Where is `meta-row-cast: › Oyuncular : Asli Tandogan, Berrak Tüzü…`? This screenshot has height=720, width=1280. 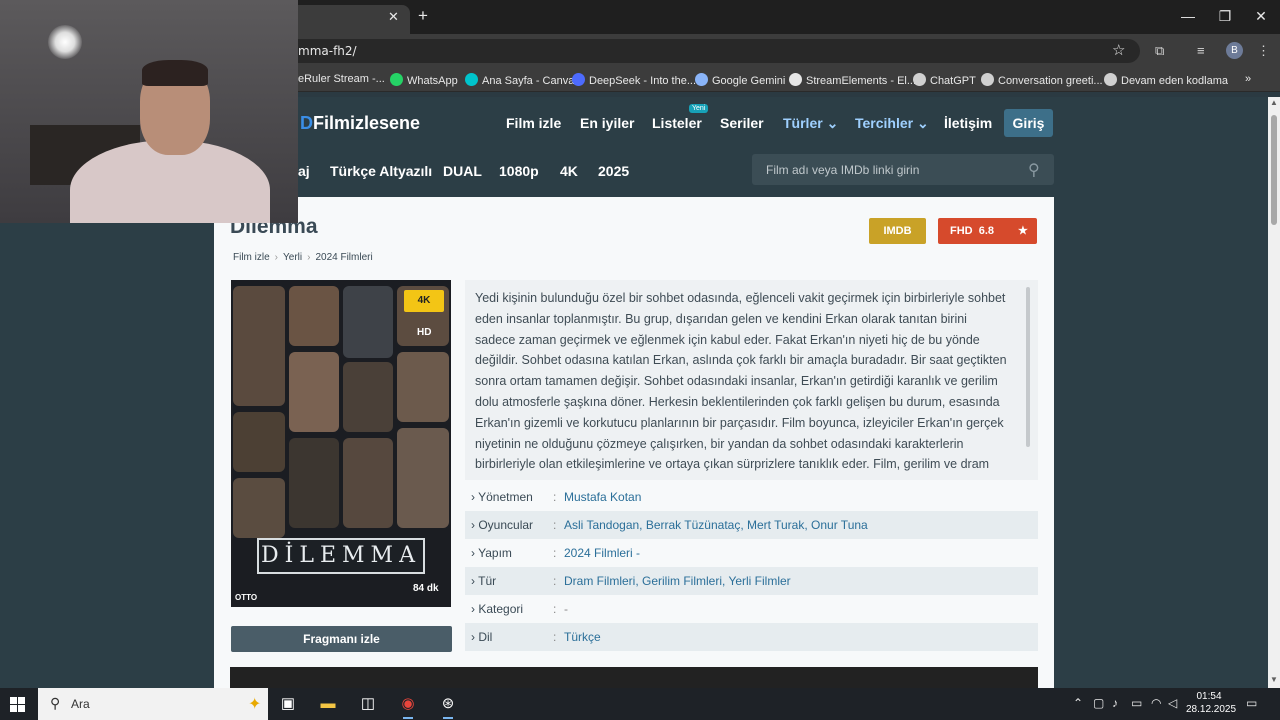
meta-row-cast: › Oyuncular : Asli Tandogan, Berrak Tüzü… is located at coordinates (751, 525).